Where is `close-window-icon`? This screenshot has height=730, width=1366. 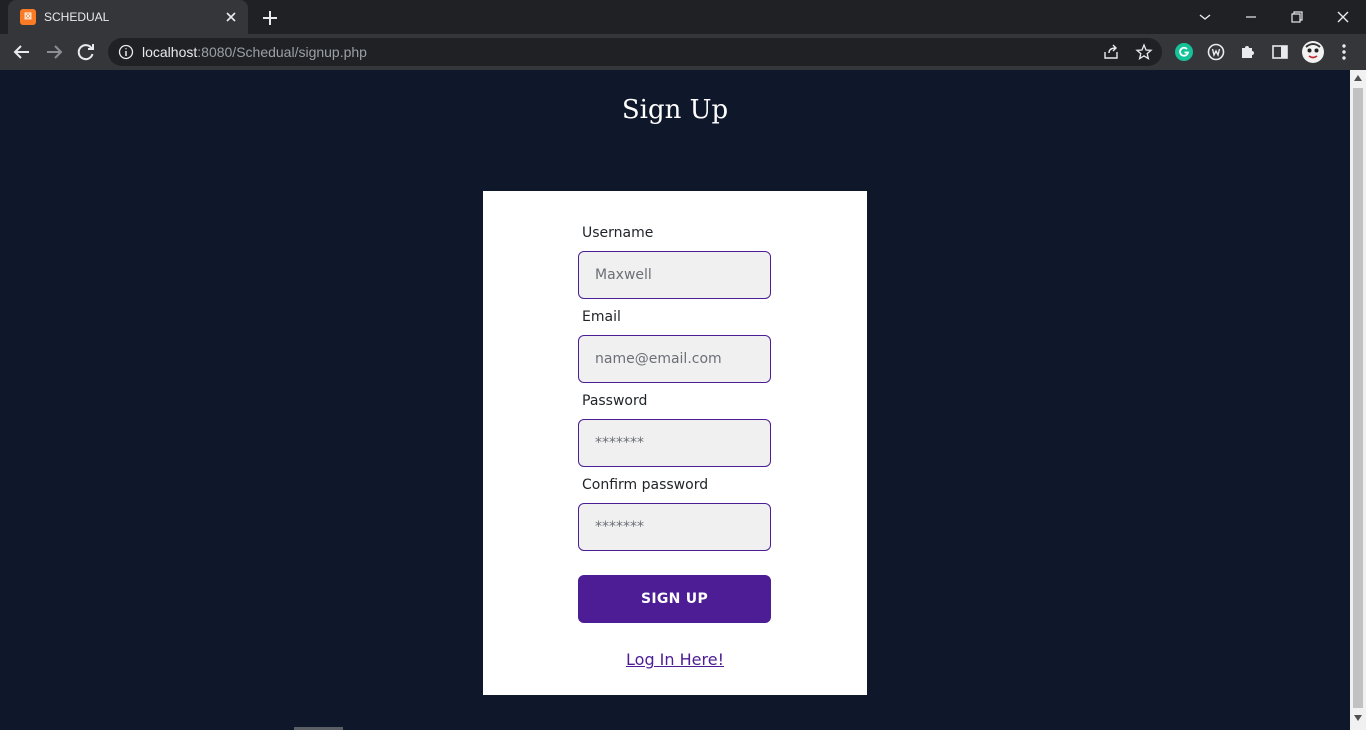
close-window-icon is located at coordinates (1343, 17).